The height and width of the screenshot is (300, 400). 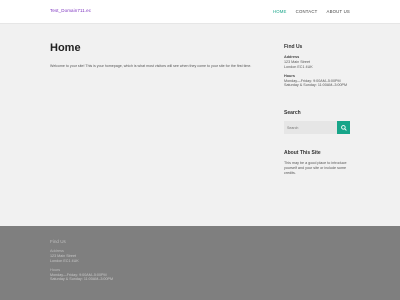 I want to click on search-button, so click(x=343, y=128).